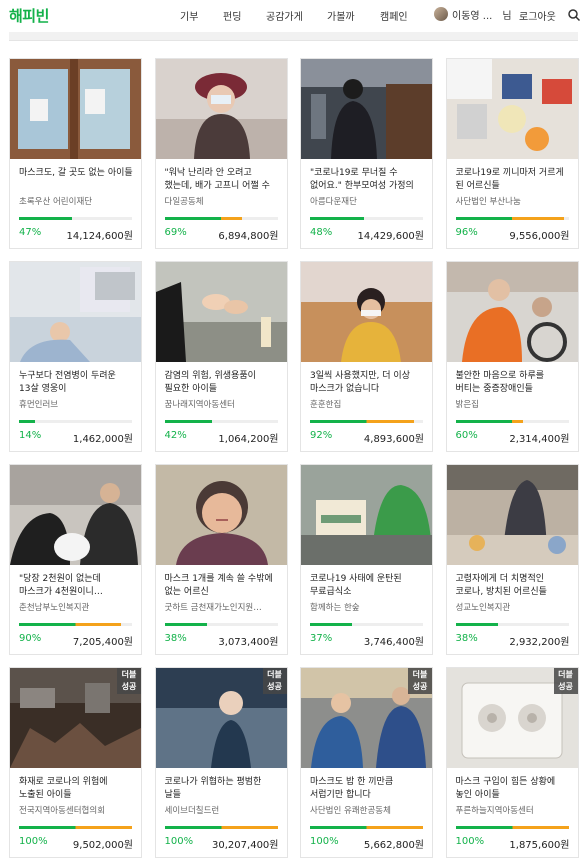 The width and height of the screenshot is (587, 858). I want to click on campaign-title: 누구보다 전염병이 두려운 13살 영웅이, so click(77, 383).